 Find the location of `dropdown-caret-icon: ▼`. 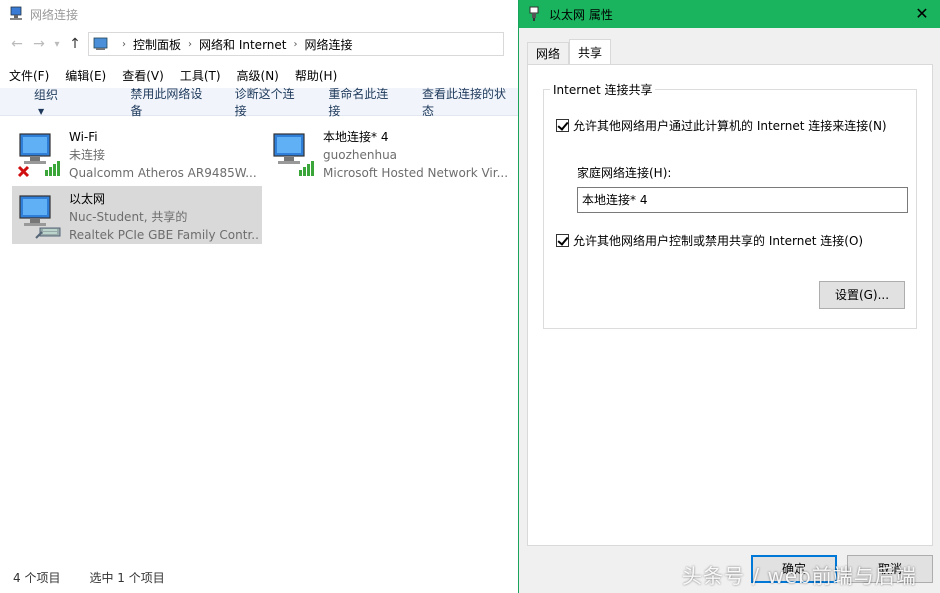

dropdown-caret-icon: ▼ is located at coordinates (41, 111).